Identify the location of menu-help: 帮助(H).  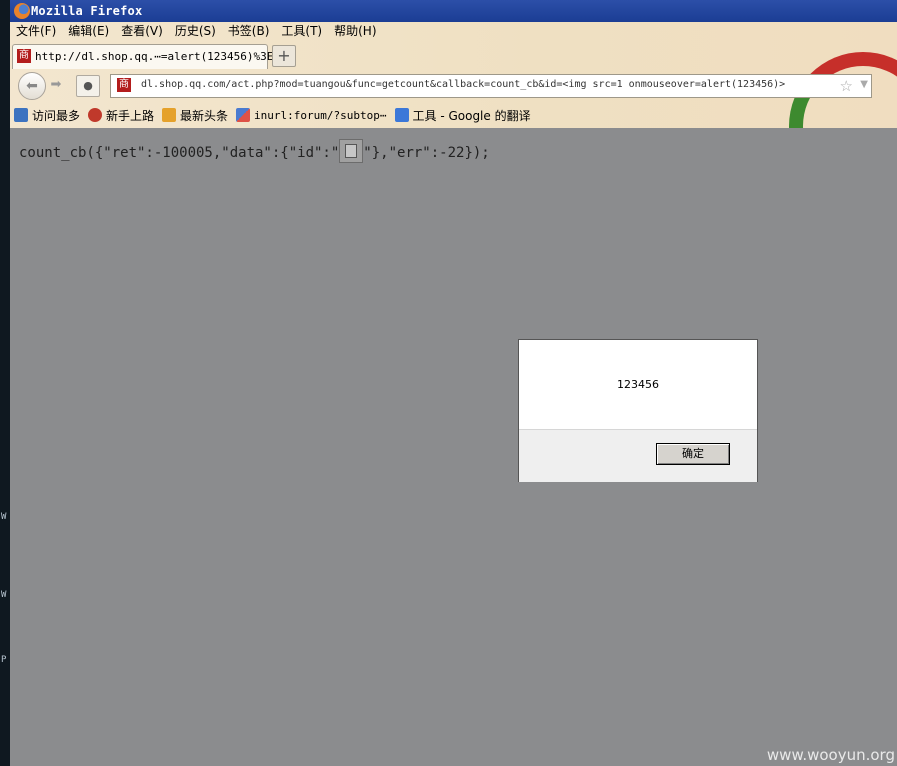
(355, 31).